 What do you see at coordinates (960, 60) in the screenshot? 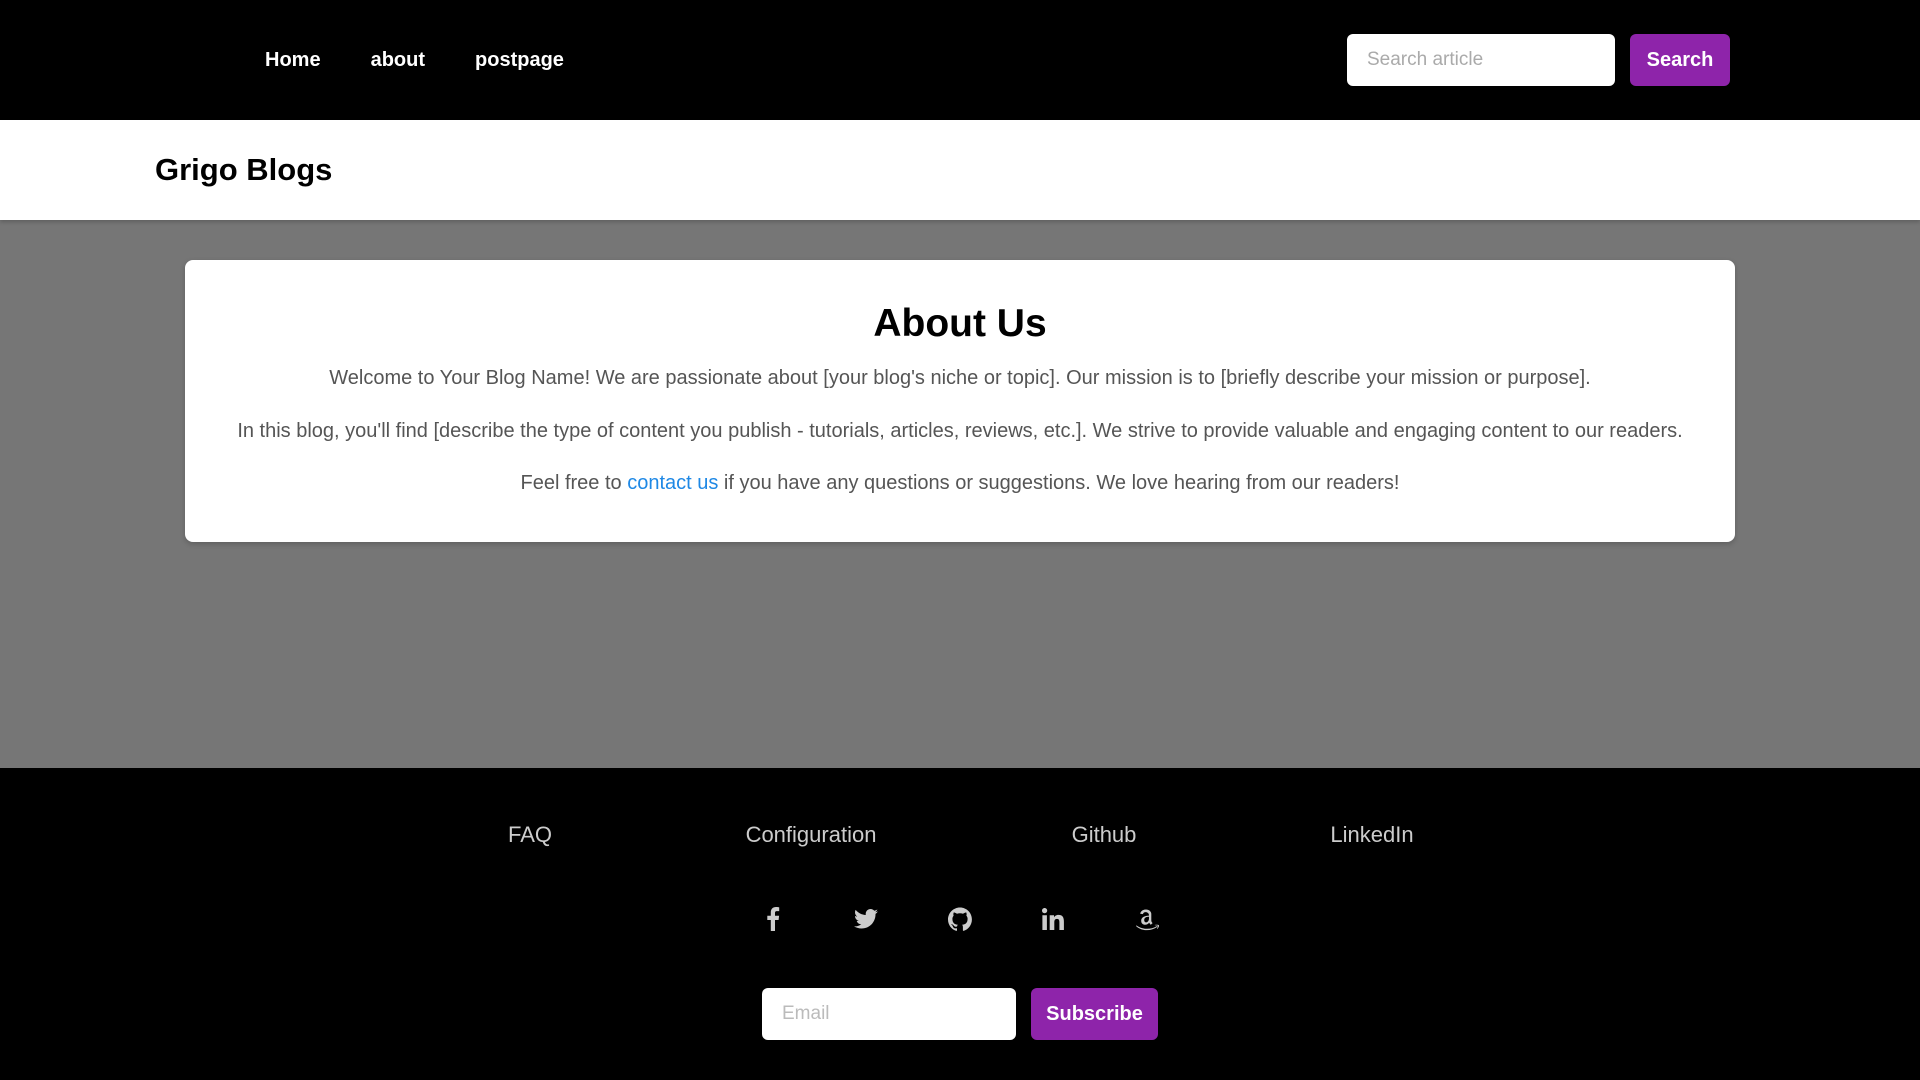
I see `top-navbar: Home about postpage Search` at bounding box center [960, 60].